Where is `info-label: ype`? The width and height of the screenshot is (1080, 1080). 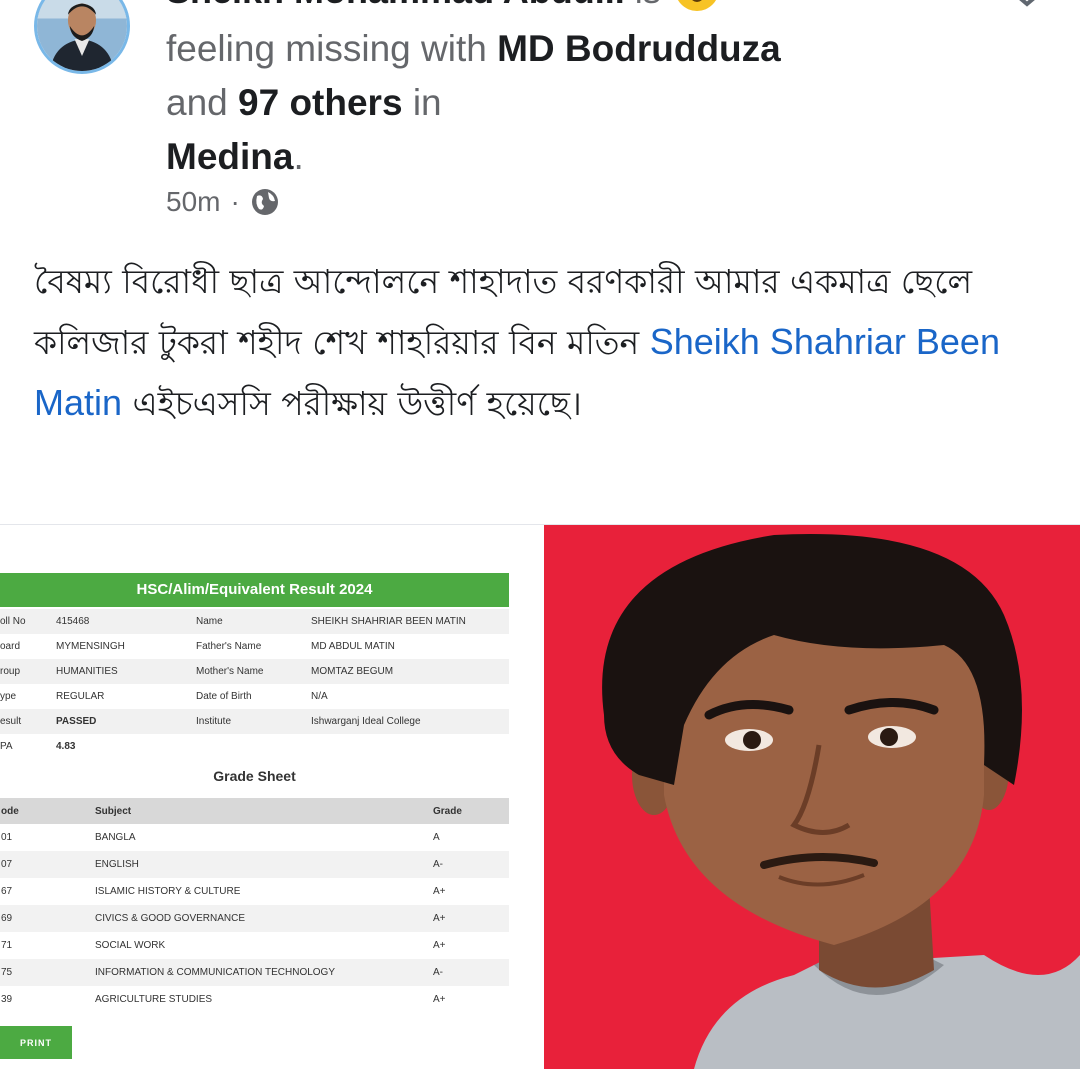 info-label: ype is located at coordinates (8, 696).